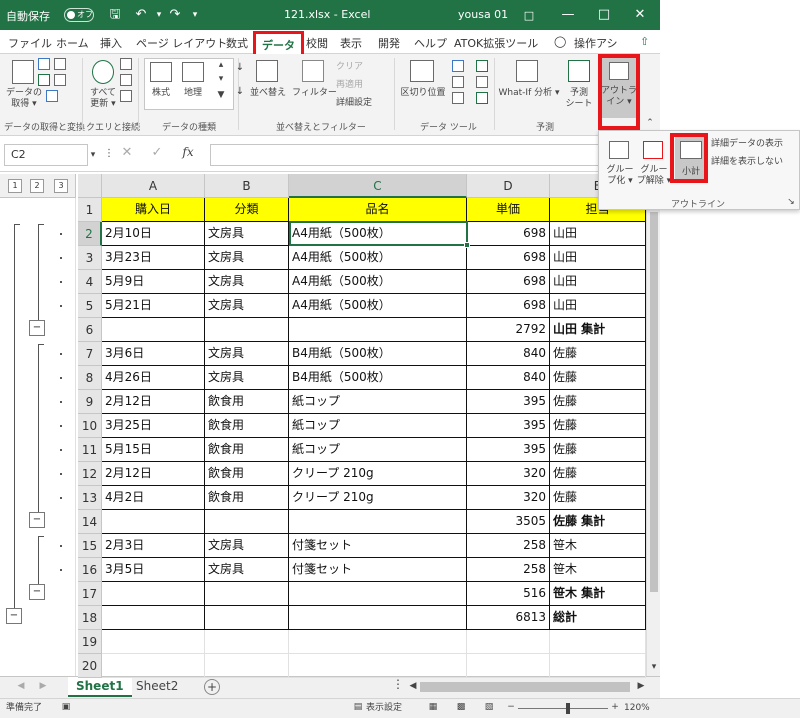 The image size is (800, 718). I want to click on get-data-button: データの 取得 ▾, so click(24, 99).